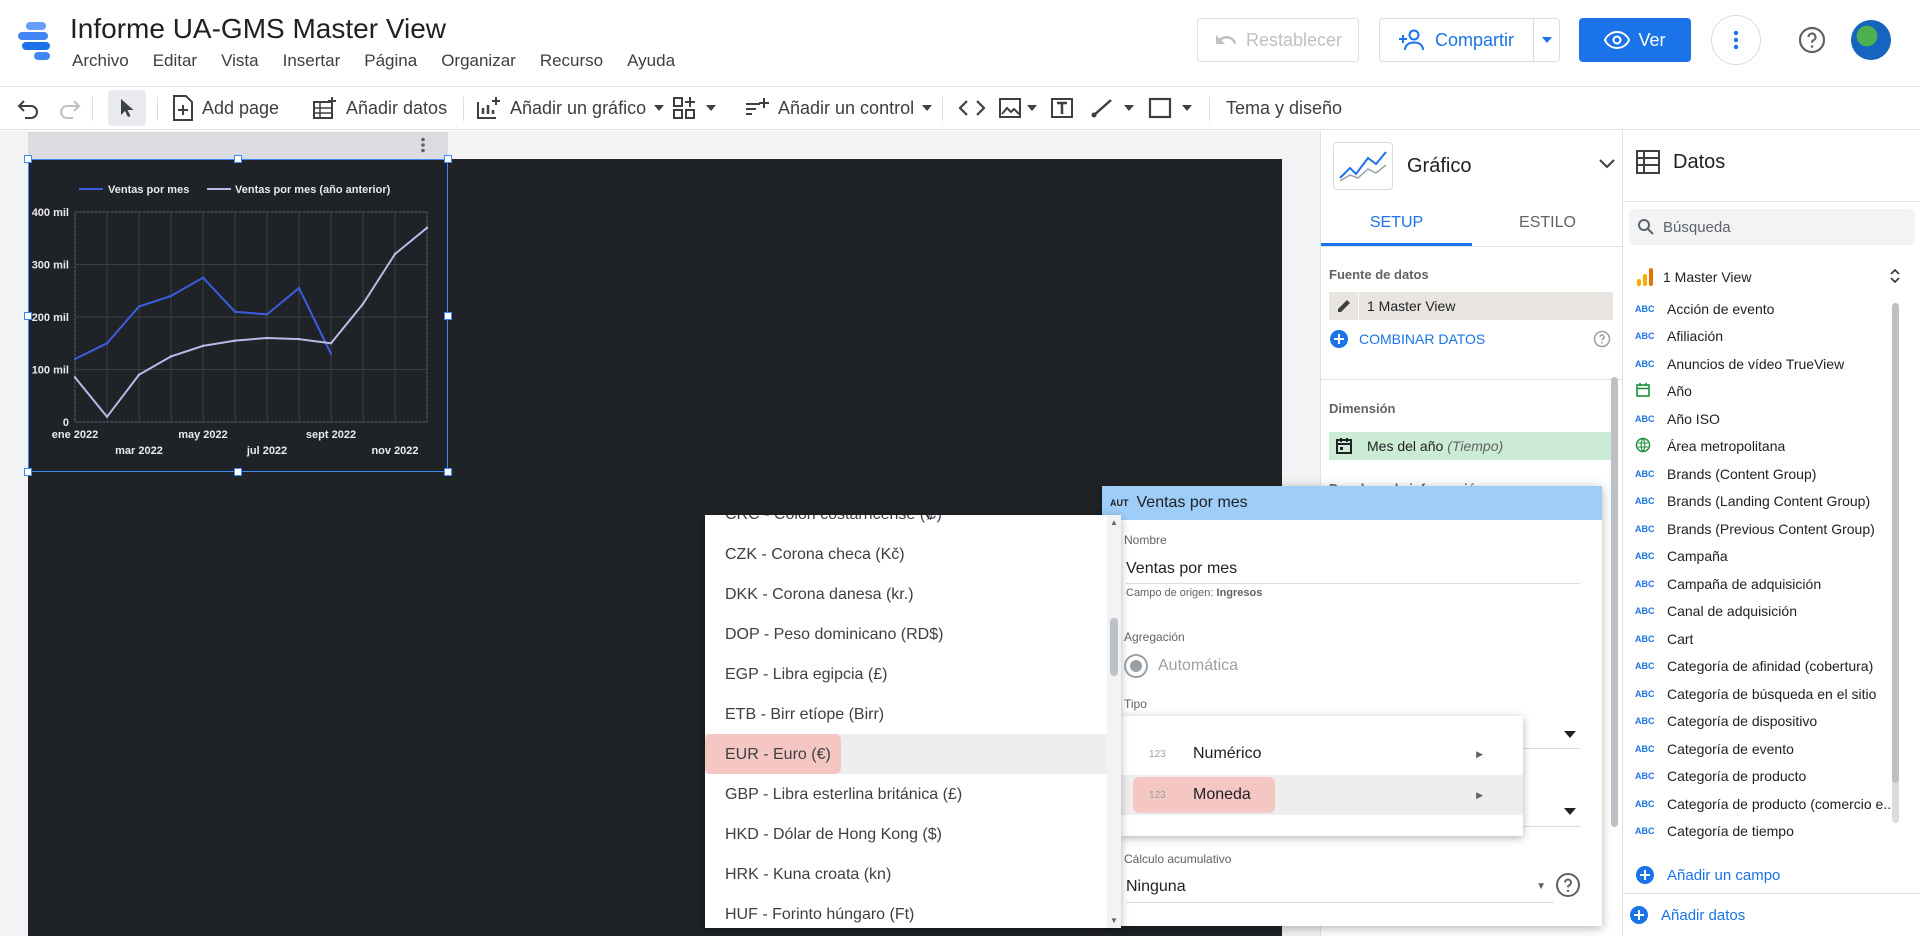 The height and width of the screenshot is (936, 1920). What do you see at coordinates (1895, 276) in the screenshot?
I see `collapse-icon` at bounding box center [1895, 276].